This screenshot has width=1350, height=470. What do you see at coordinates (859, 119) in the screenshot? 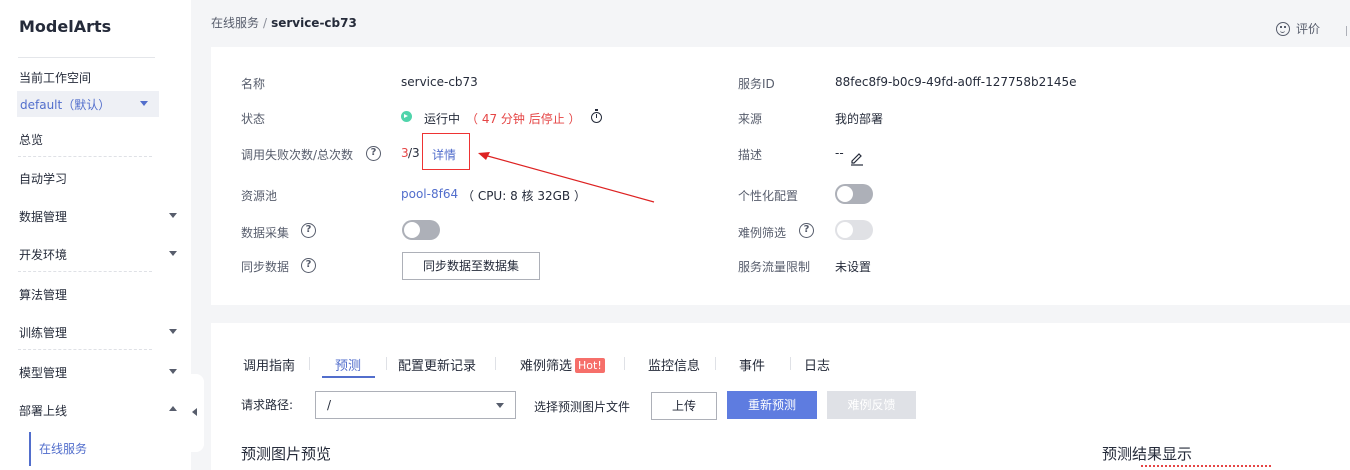
I see `source-value: 我的部署` at bounding box center [859, 119].